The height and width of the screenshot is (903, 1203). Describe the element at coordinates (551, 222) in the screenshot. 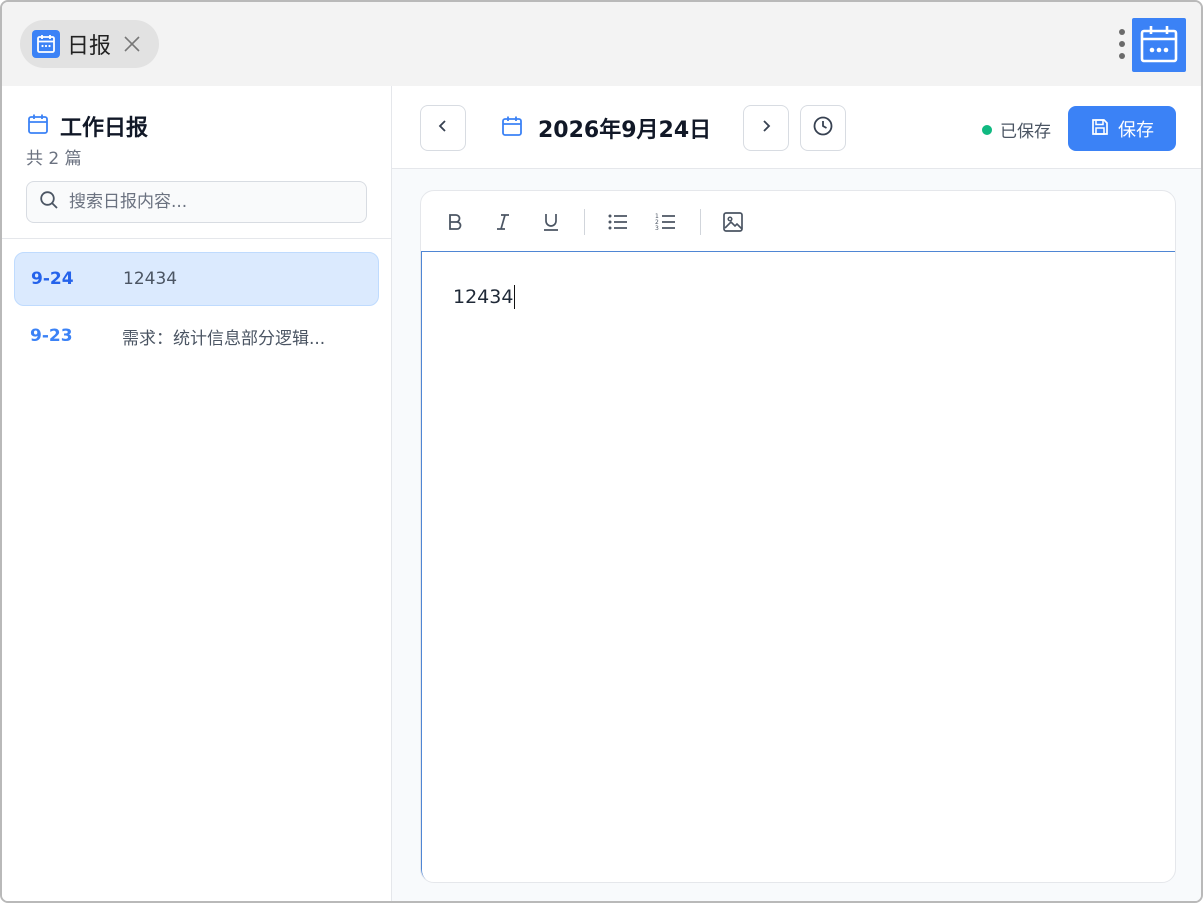

I see `underline-icon` at that location.